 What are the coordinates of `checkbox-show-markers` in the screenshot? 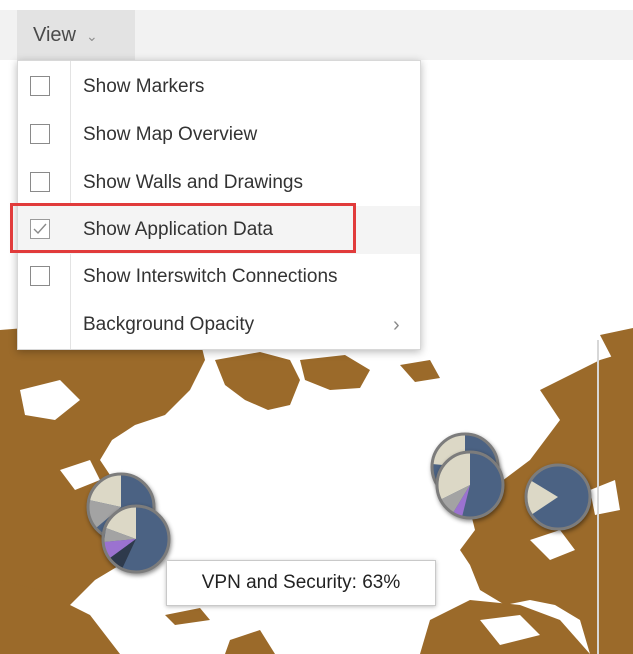 It's located at (40, 86).